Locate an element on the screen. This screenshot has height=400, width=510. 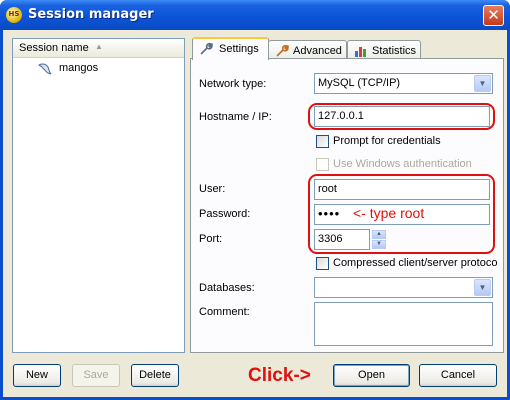
session-name-column-header: Session name ▲ is located at coordinates (98, 48).